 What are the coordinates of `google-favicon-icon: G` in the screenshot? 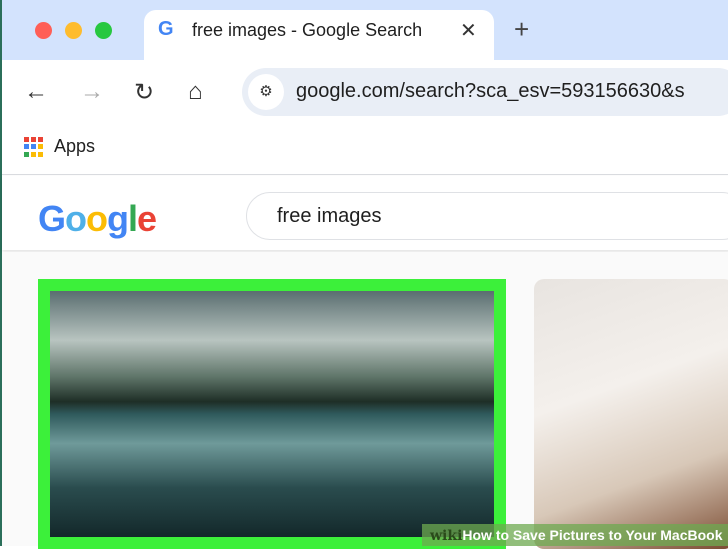 It's located at (166, 29).